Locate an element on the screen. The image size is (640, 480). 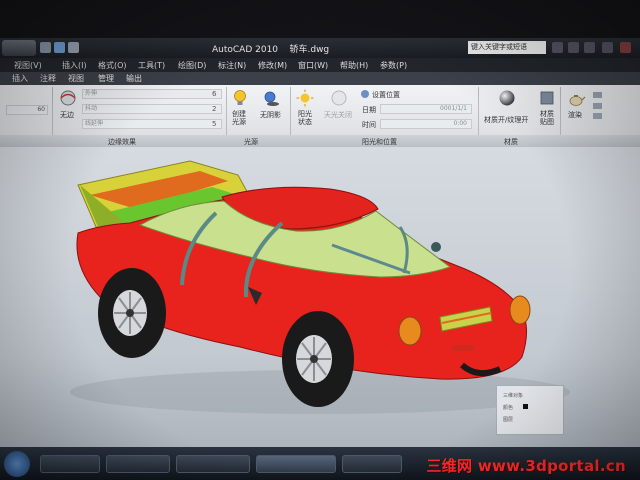
application-menu-icon is located at coordinates (19, 48).